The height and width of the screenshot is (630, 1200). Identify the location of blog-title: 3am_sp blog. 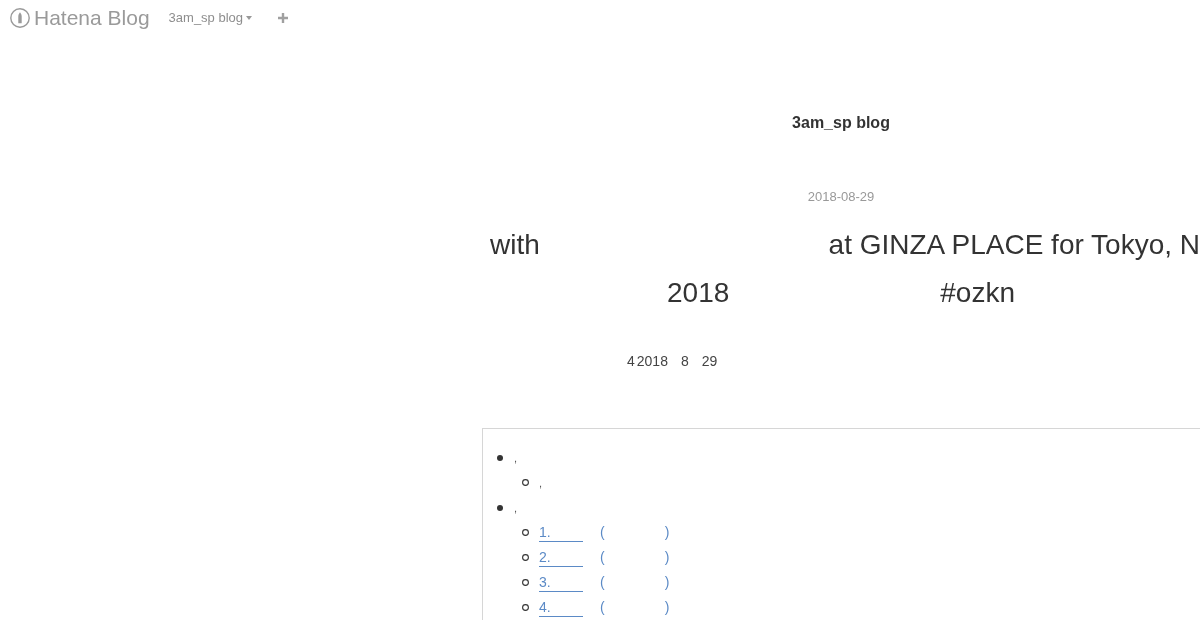
(841, 123).